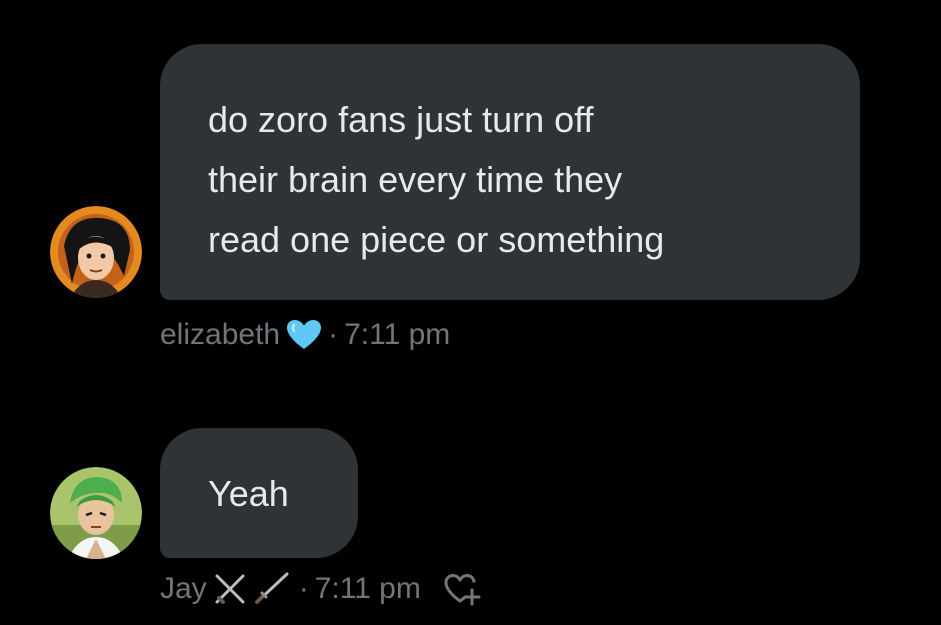 The width and height of the screenshot is (941, 625). I want to click on avatar-elizabeth, so click(96, 252).